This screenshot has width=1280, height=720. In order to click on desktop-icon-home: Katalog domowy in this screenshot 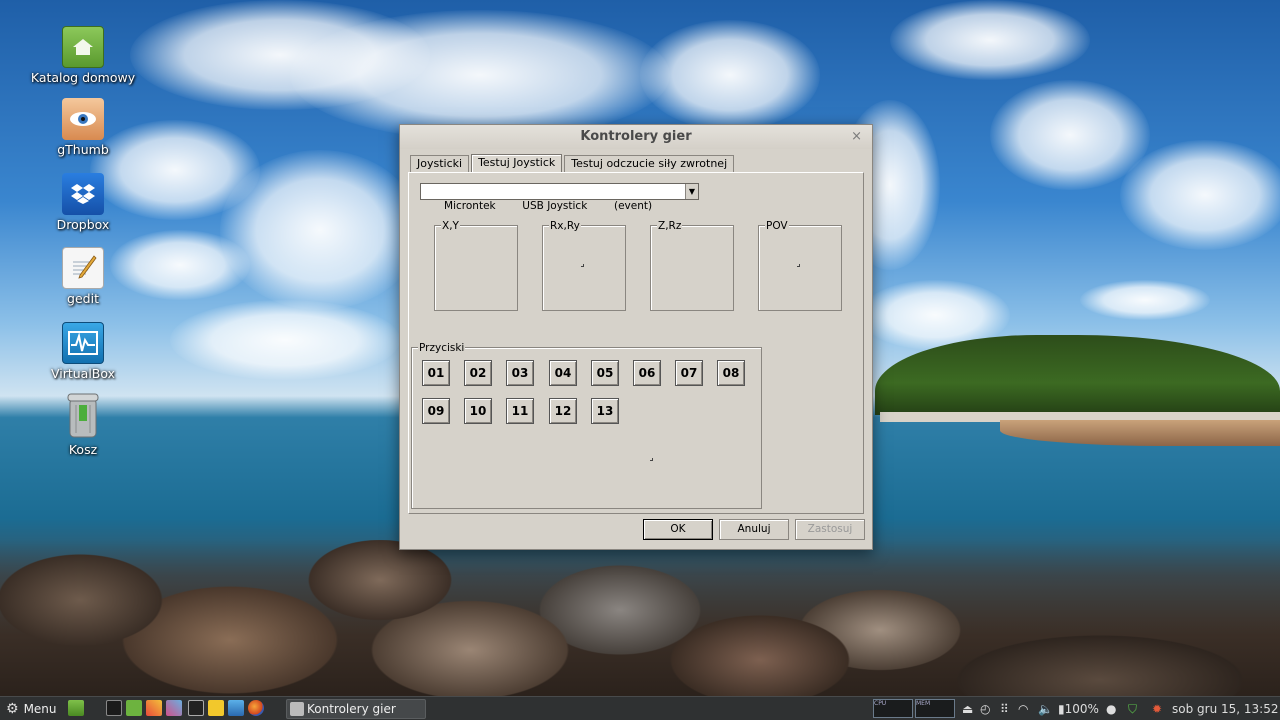, I will do `click(83, 55)`.